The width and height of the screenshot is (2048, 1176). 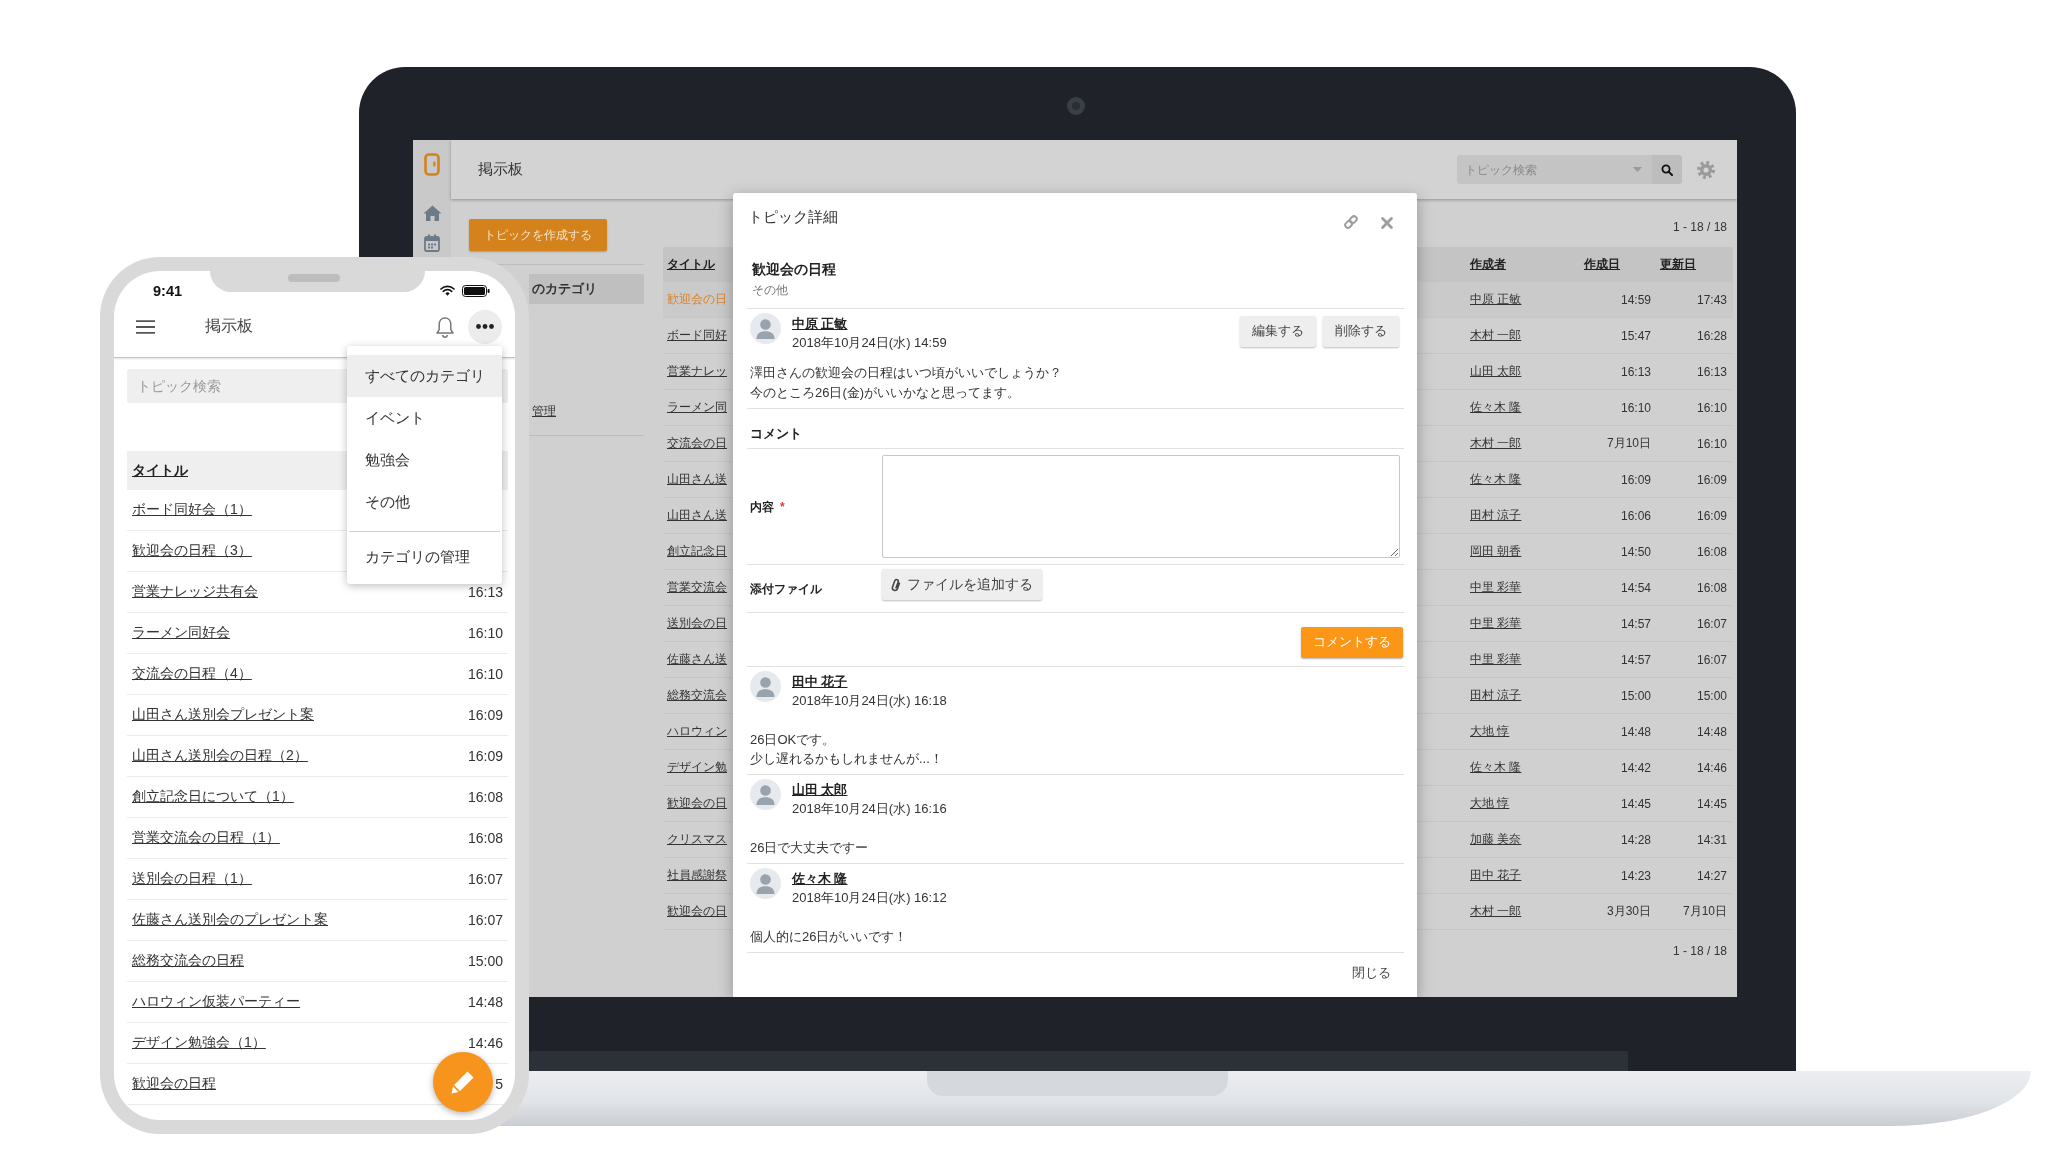 I want to click on time-text: 16:08, so click(x=485, y=797).